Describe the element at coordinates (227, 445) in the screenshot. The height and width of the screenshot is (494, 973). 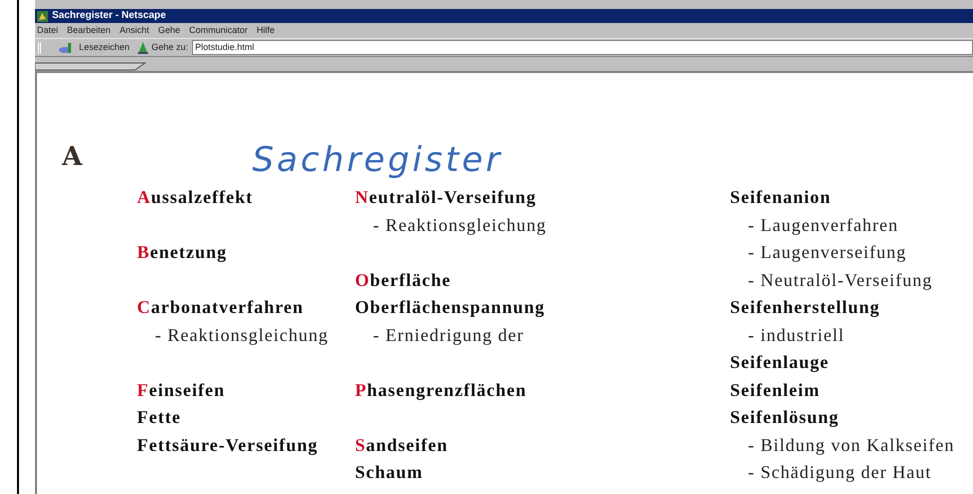
I see `index-entry: Fettsäure-Verseifung` at that location.